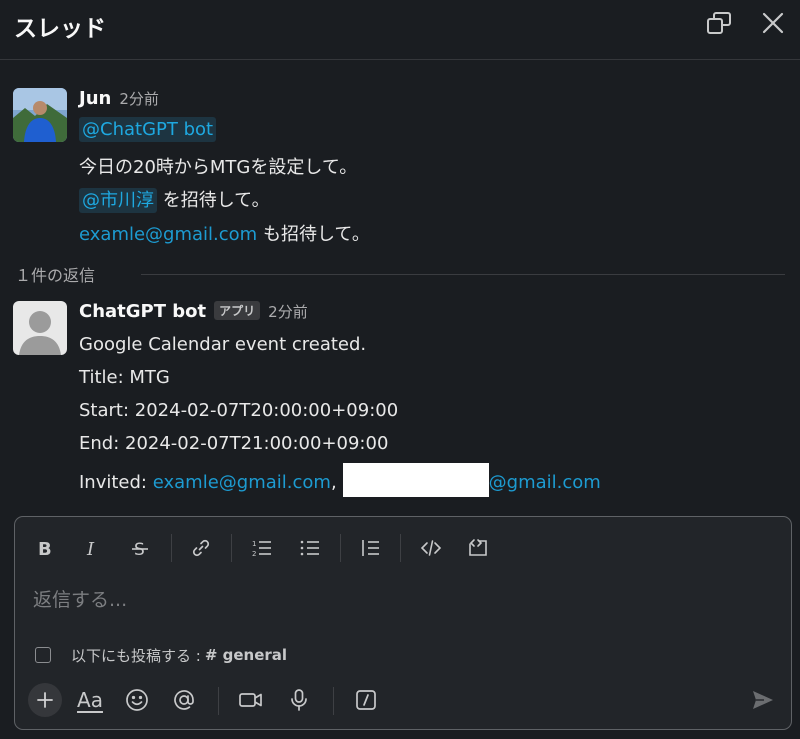 The image size is (800, 739). What do you see at coordinates (124, 377) in the screenshot?
I see `message-line: Title: MTG` at bounding box center [124, 377].